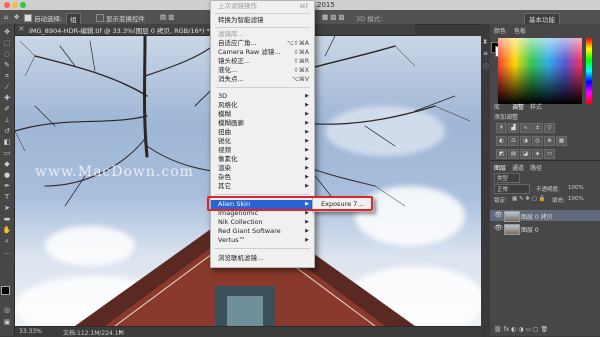 The height and width of the screenshot is (337, 600). What do you see at coordinates (7, 322) in the screenshot?
I see `screen-mode-icon: ▣` at bounding box center [7, 322].